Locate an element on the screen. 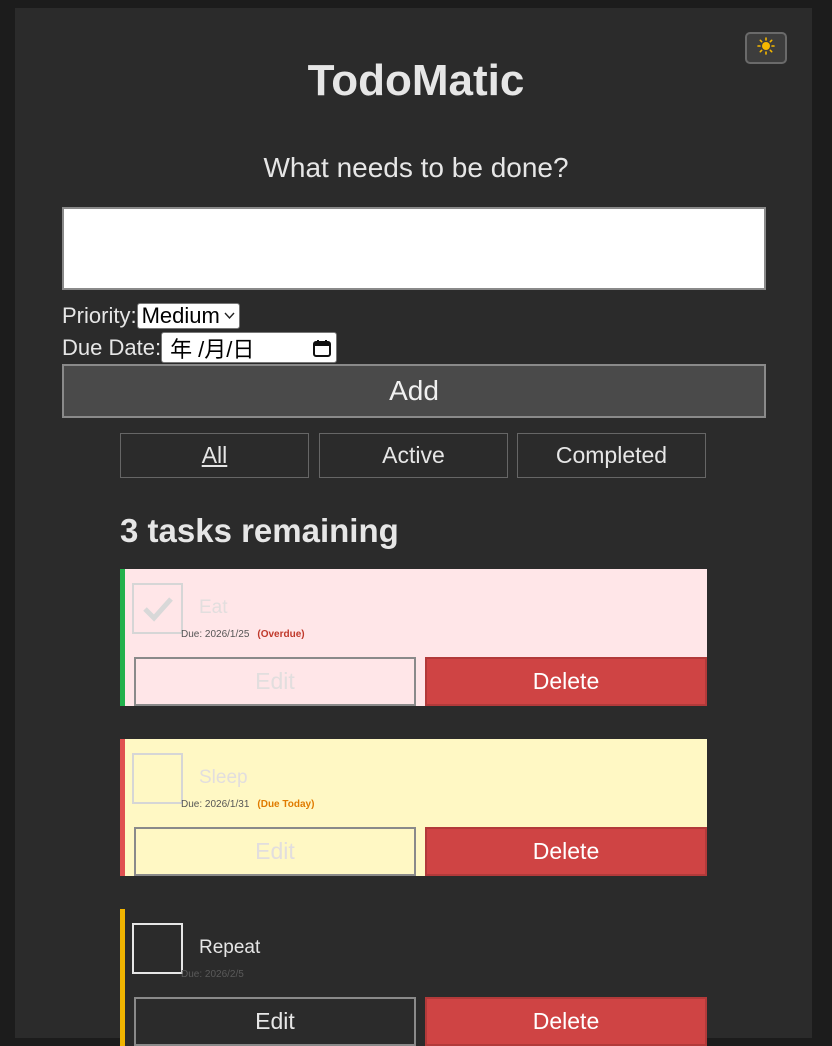 This screenshot has height=1046, width=832. new-todo-input is located at coordinates (414, 248).